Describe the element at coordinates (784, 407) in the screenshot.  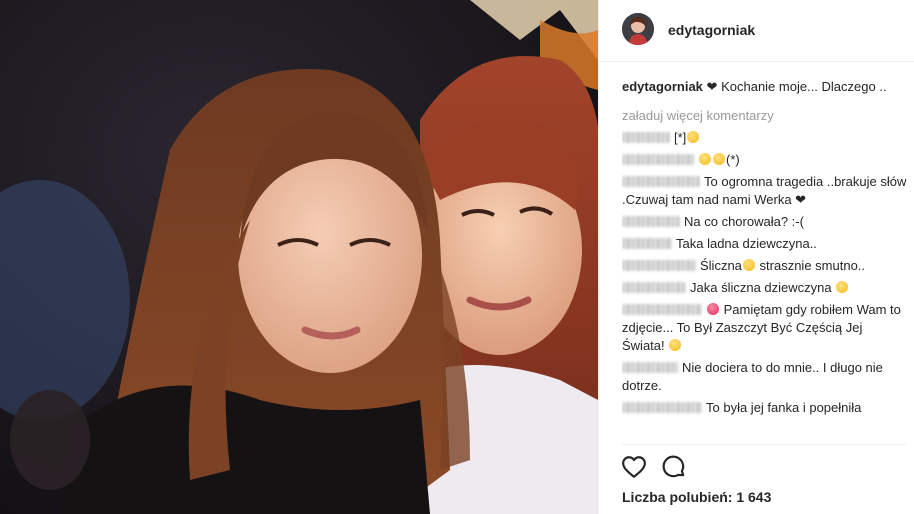
I see `comment-text: To była jej fanka i popełniła` at that location.